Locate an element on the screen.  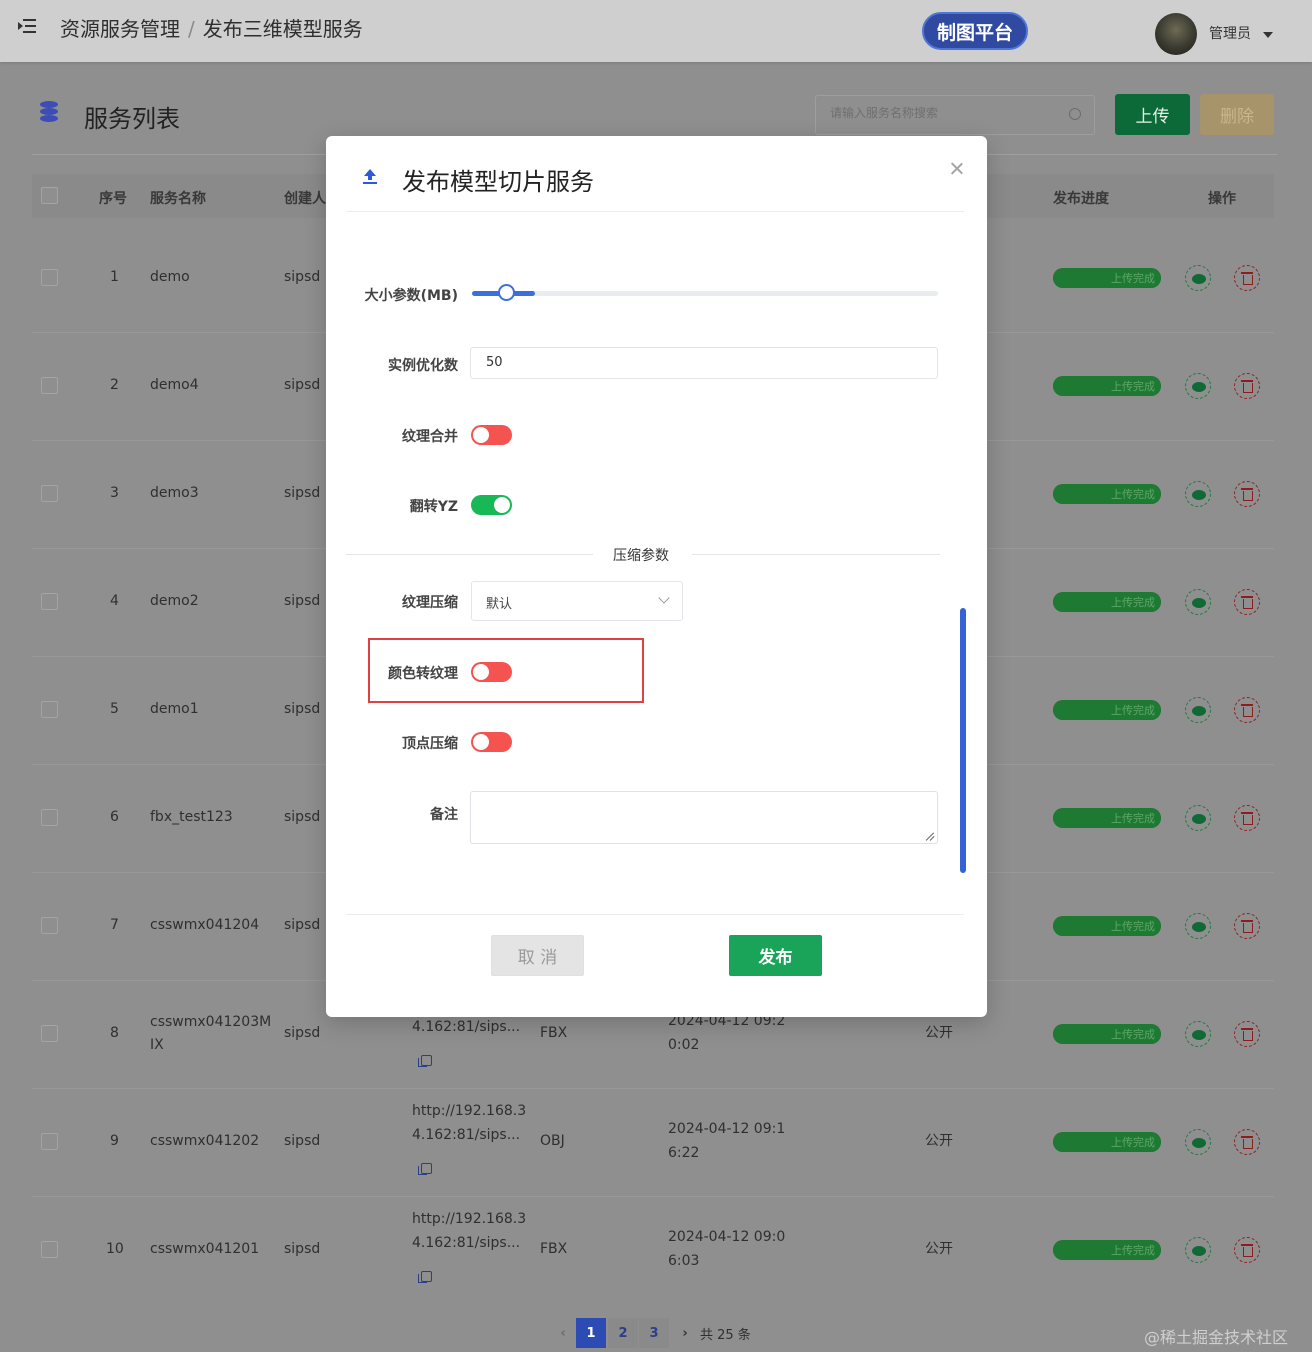
row-format: FBX is located at coordinates (554, 1033).